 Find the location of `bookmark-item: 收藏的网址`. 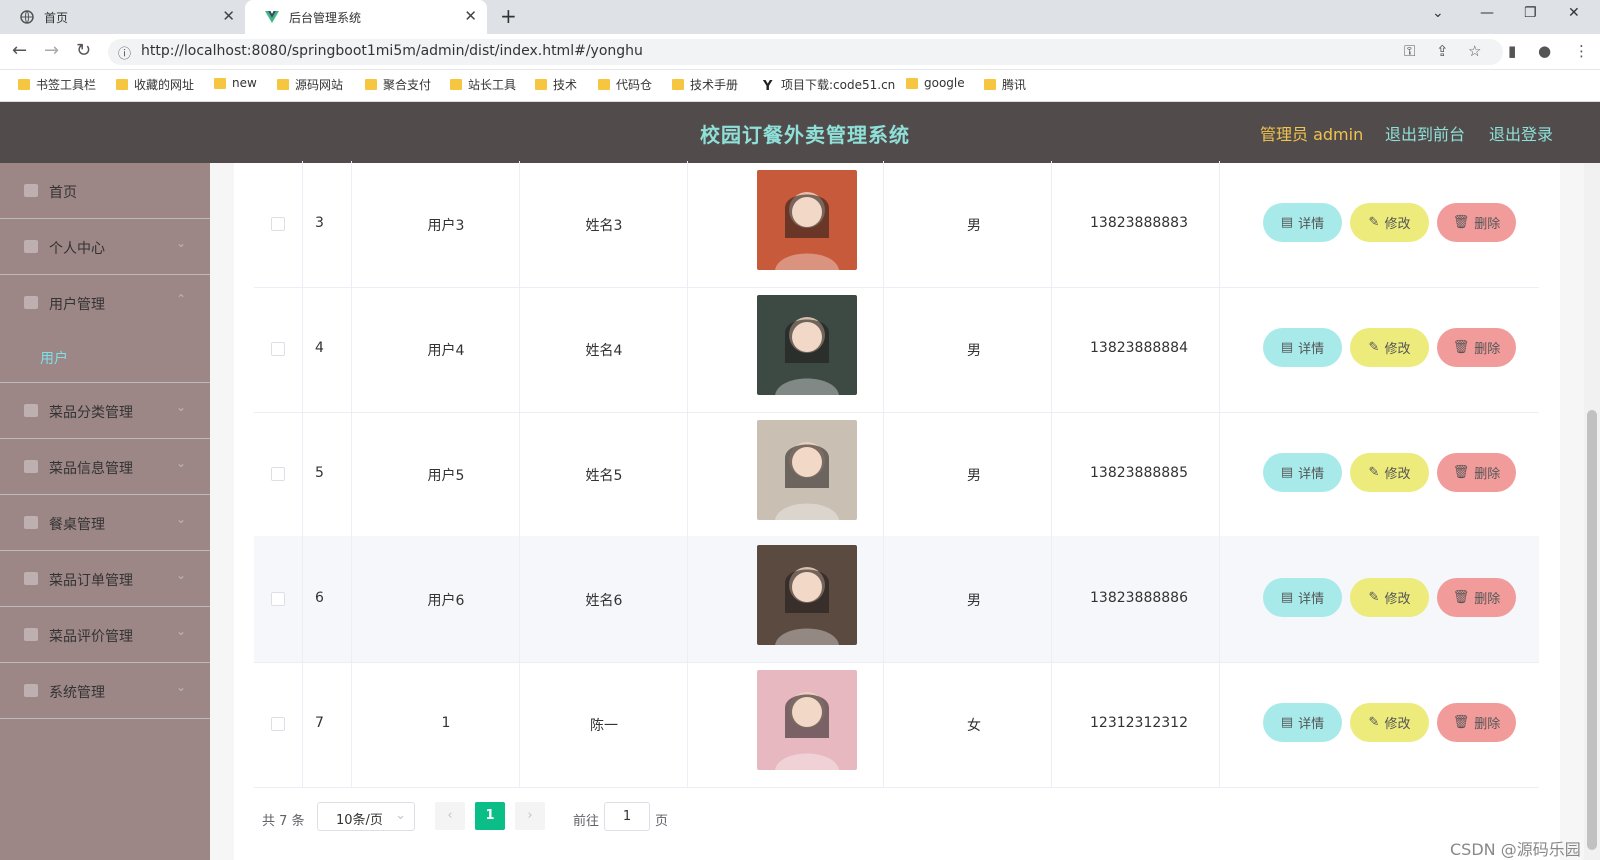

bookmark-item: 收藏的网址 is located at coordinates (155, 84).